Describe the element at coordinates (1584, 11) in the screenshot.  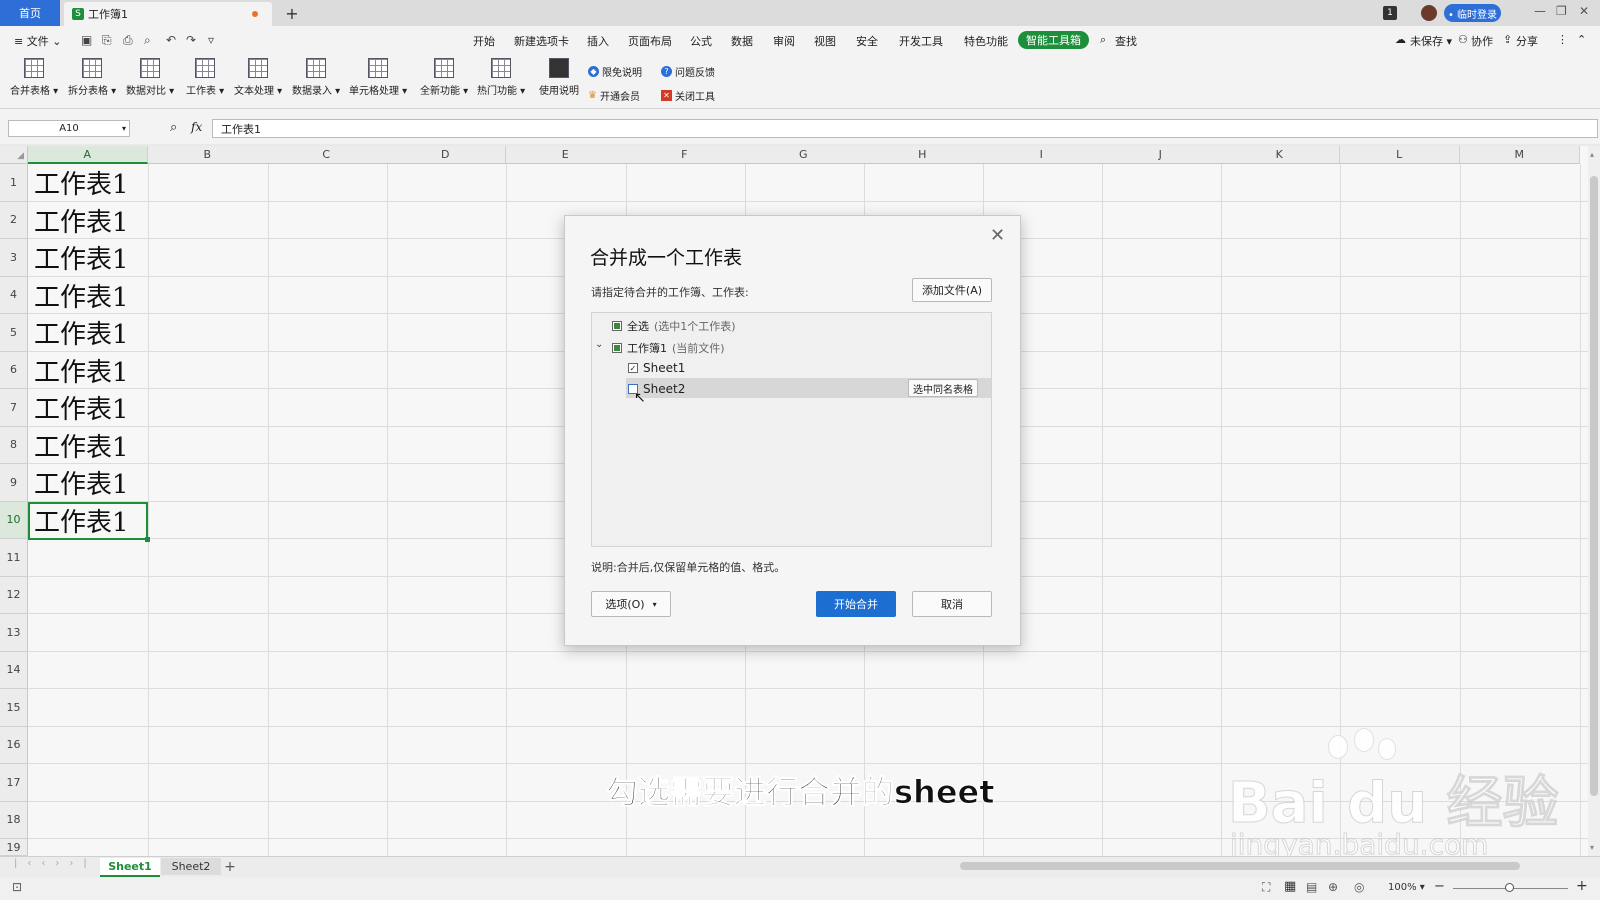
I see `close-window-button: ✕` at that location.